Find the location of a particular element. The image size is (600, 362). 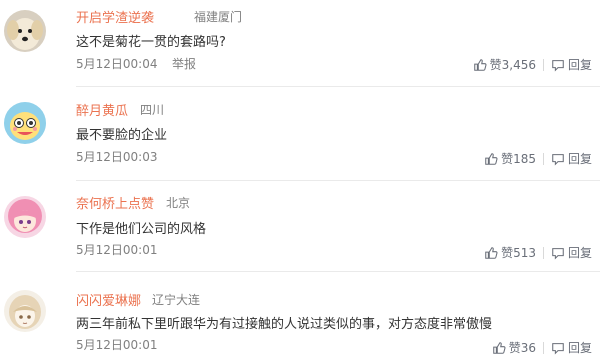

username: 开启学渣逆袭 is located at coordinates (115, 16).